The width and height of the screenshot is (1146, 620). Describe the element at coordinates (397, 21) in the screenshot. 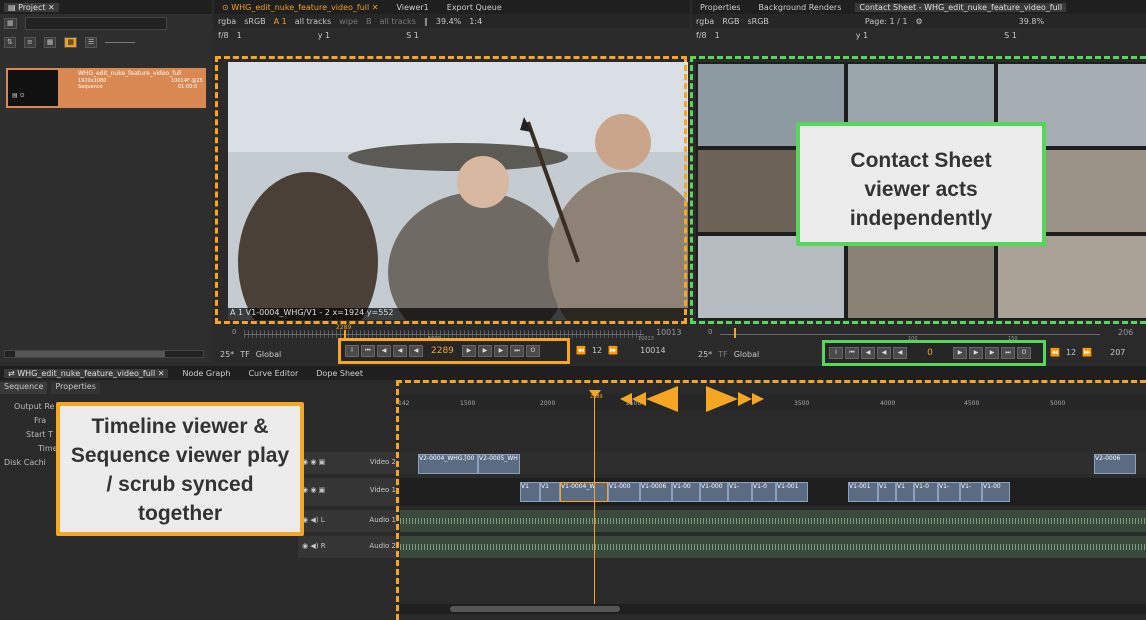

I see `tracks-b-select: all tracks` at that location.